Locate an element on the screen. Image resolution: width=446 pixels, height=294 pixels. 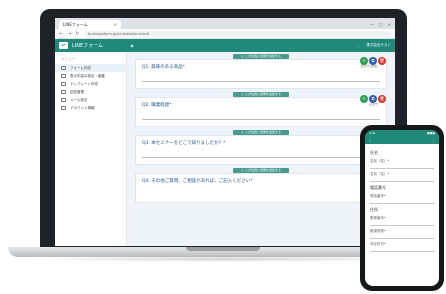
tab-title: LINEフォーム is located at coordinates (75, 24).